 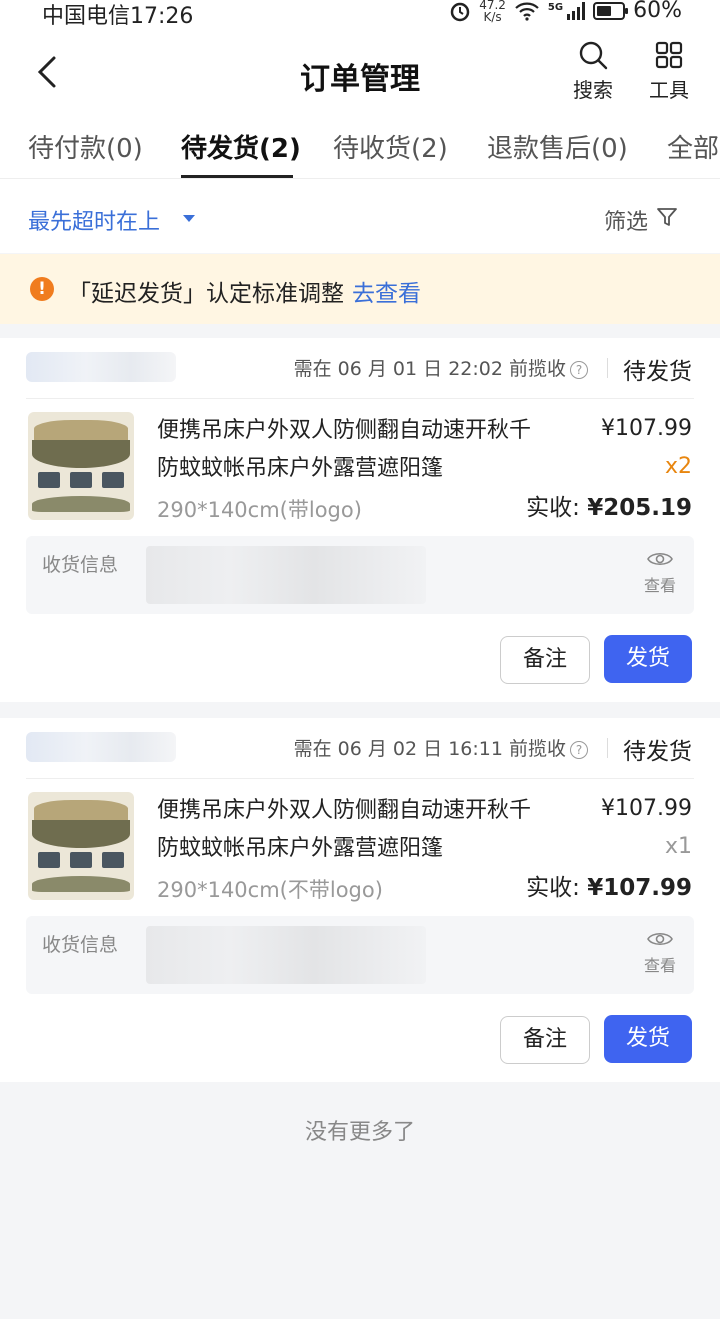 I want to click on status-icons: 47.2 K/s 5G 60%, so click(x=565, y=11).